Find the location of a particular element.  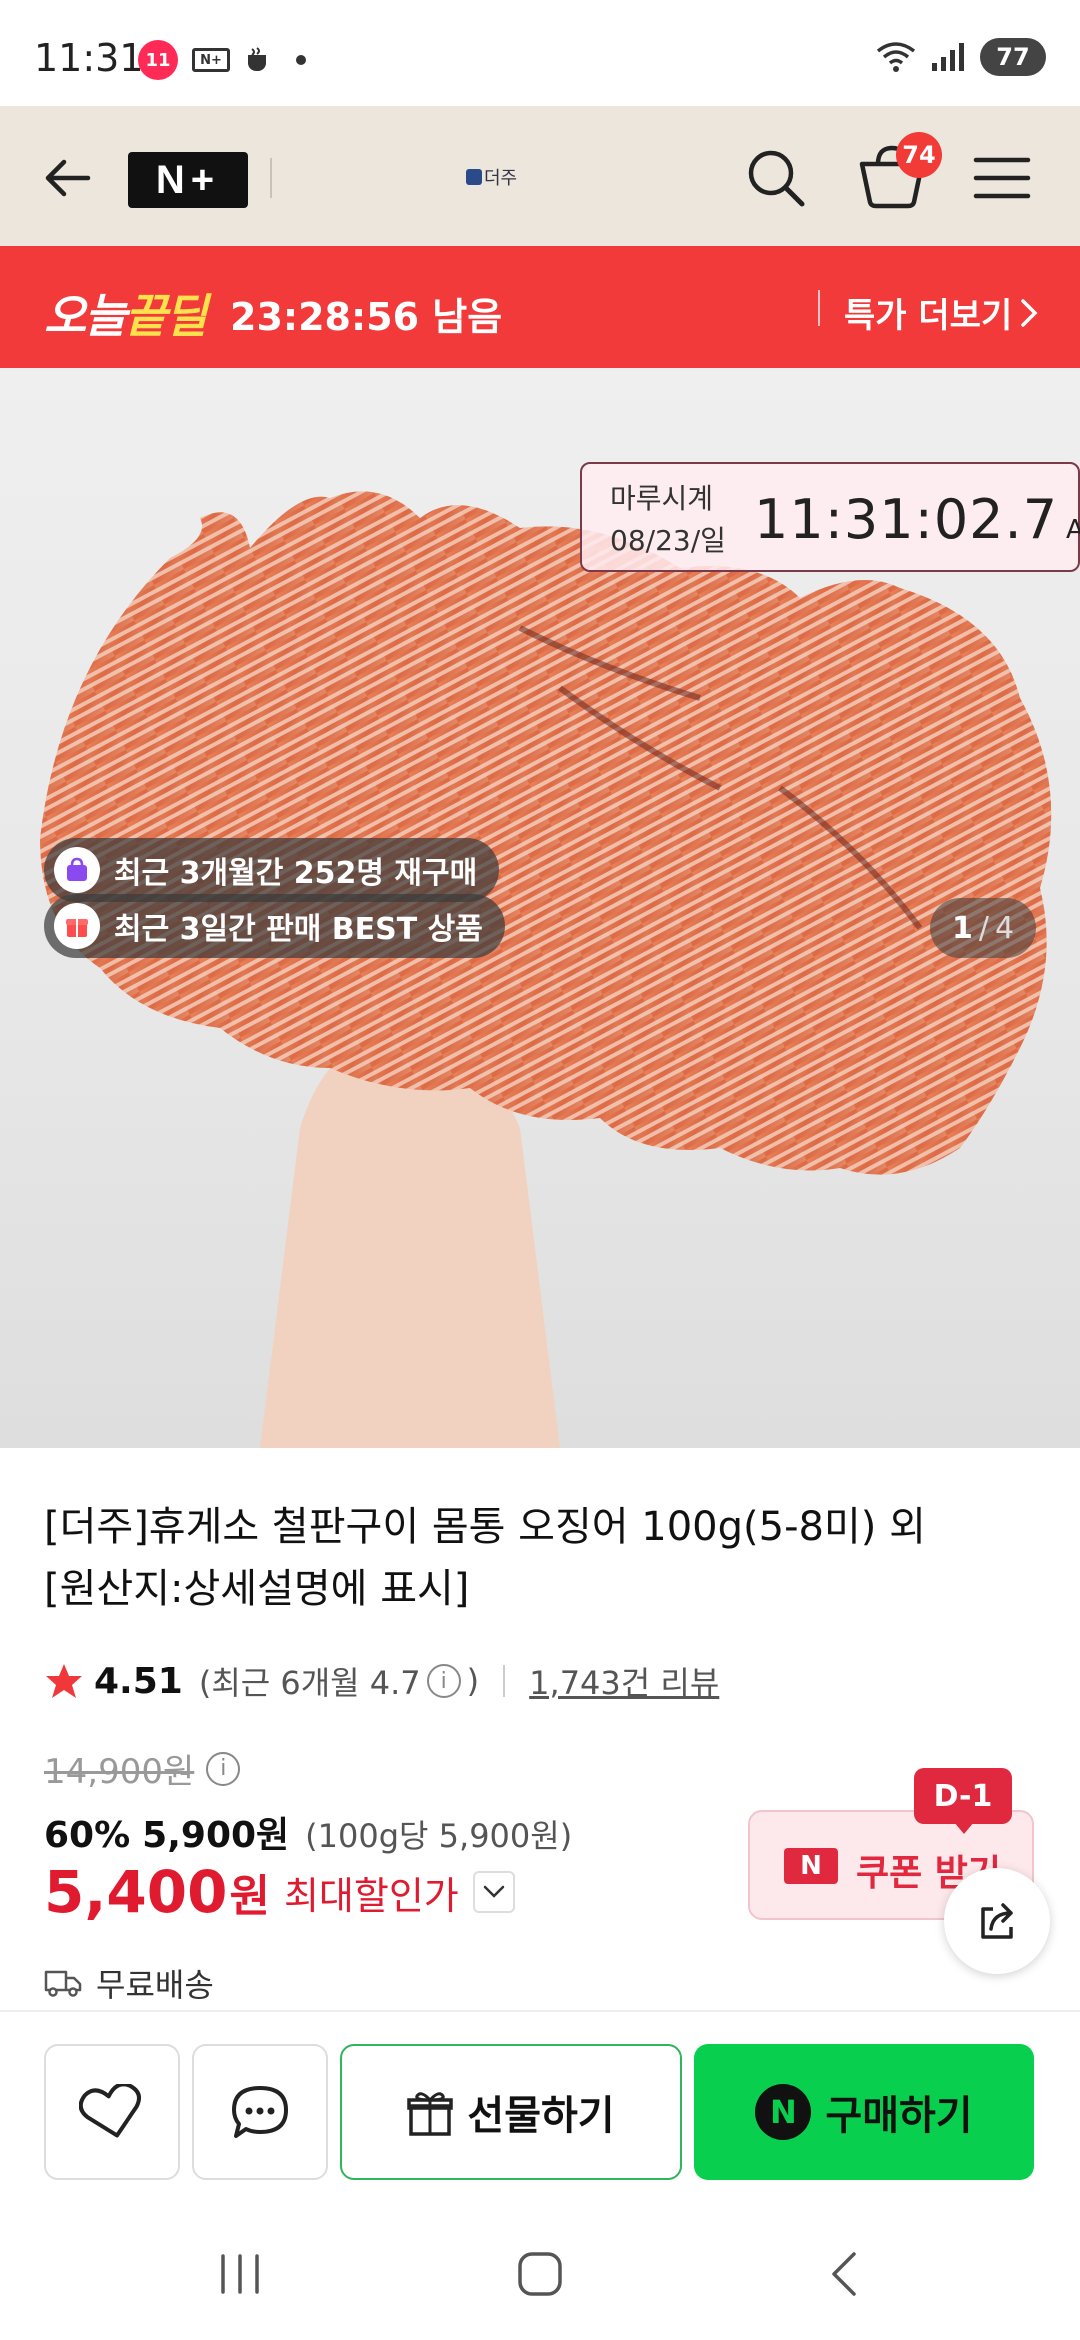

wifi-icon is located at coordinates (896, 57).